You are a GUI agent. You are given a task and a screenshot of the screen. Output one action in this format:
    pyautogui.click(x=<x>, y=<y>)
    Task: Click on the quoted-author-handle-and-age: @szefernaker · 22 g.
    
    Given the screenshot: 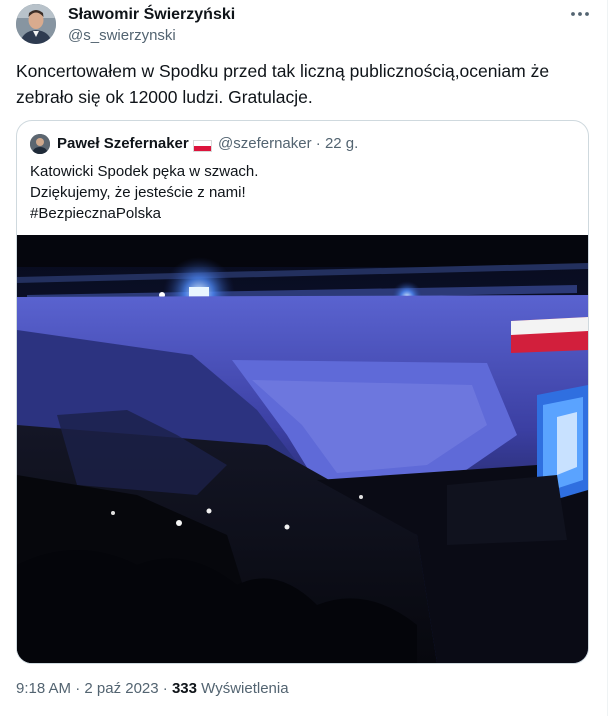 What is the action you would take?
    pyautogui.click(x=288, y=143)
    